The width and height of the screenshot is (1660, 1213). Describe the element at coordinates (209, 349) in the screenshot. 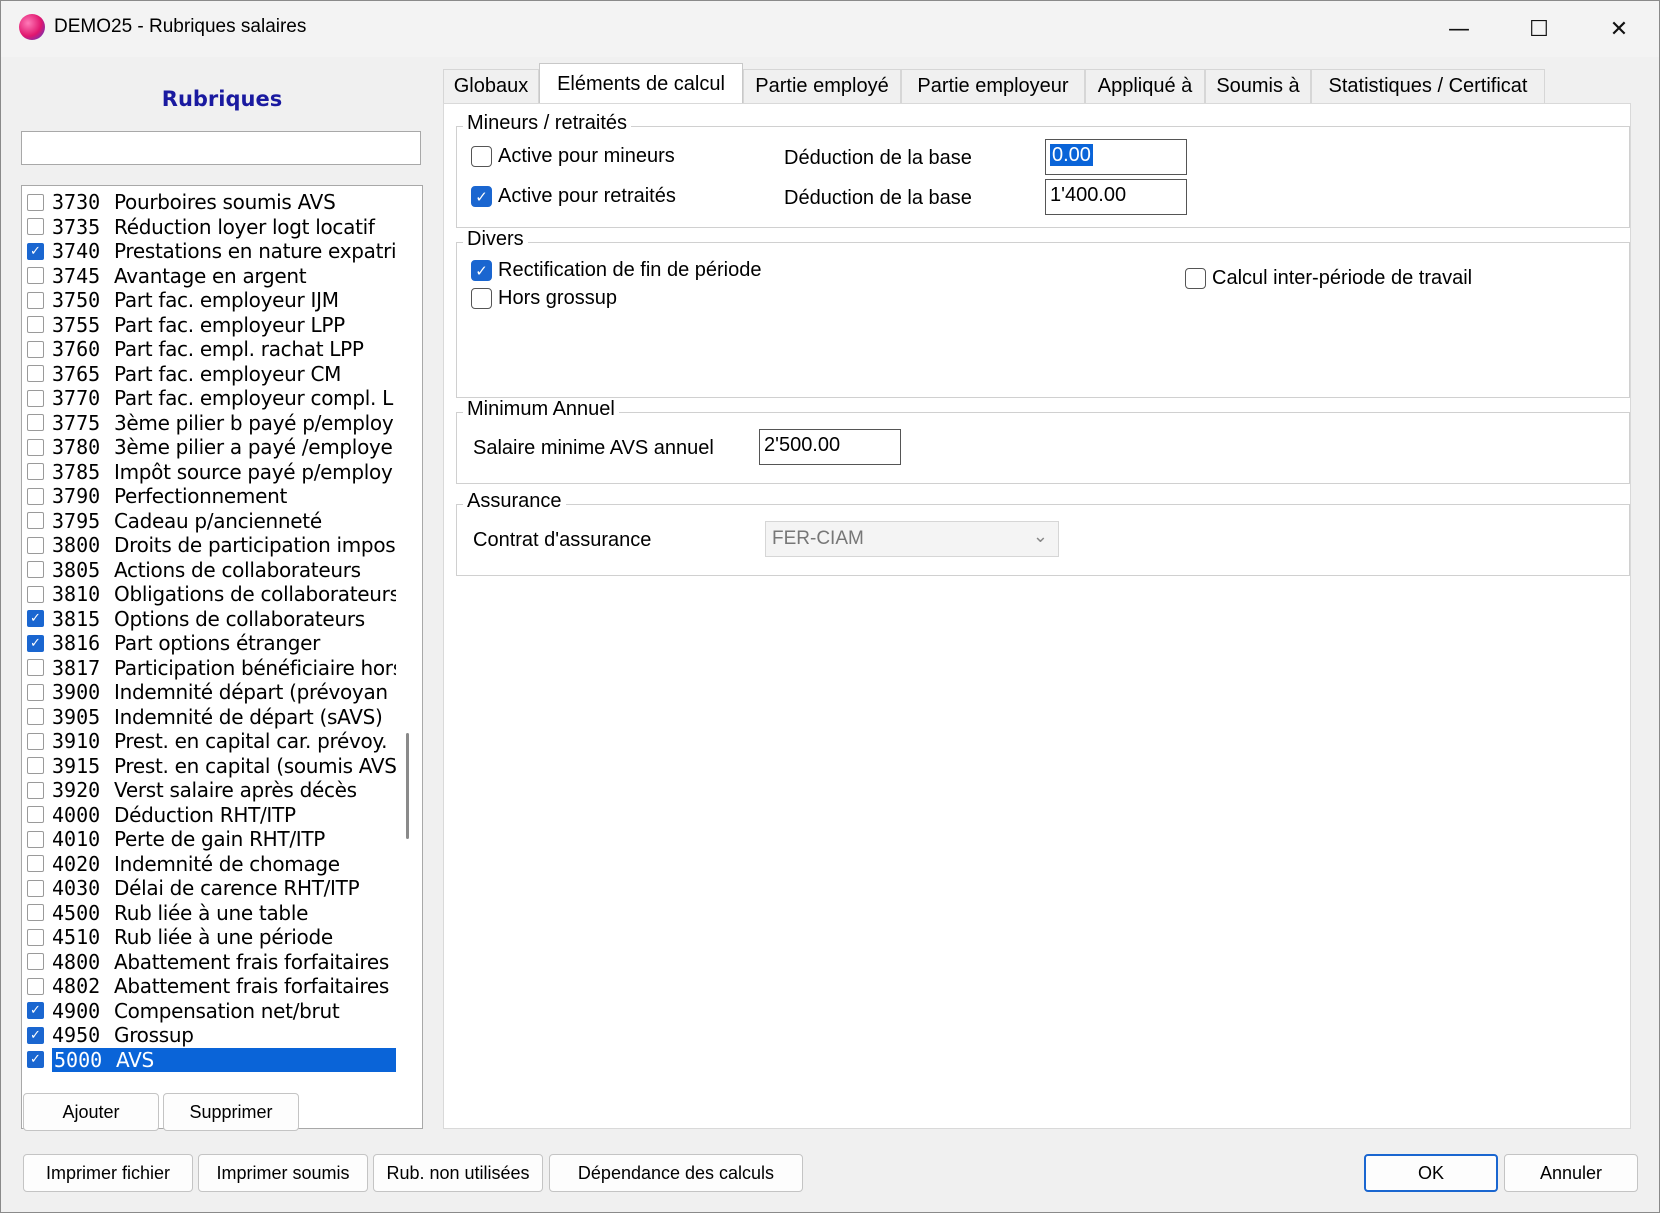

I see `list-item: 3760 Part fac. empl. rachat LPP` at that location.